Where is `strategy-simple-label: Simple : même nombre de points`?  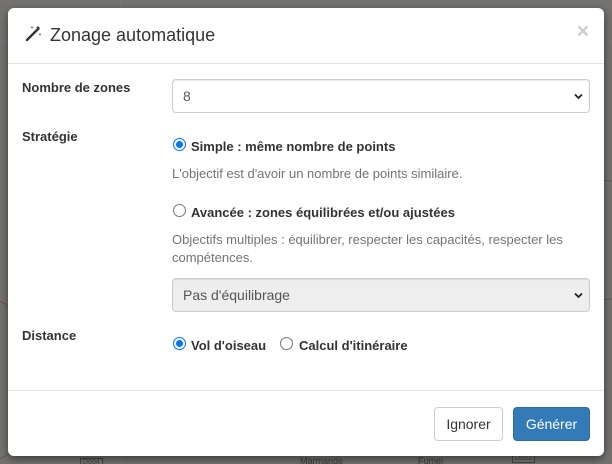 strategy-simple-label: Simple : même nombre de points is located at coordinates (293, 146).